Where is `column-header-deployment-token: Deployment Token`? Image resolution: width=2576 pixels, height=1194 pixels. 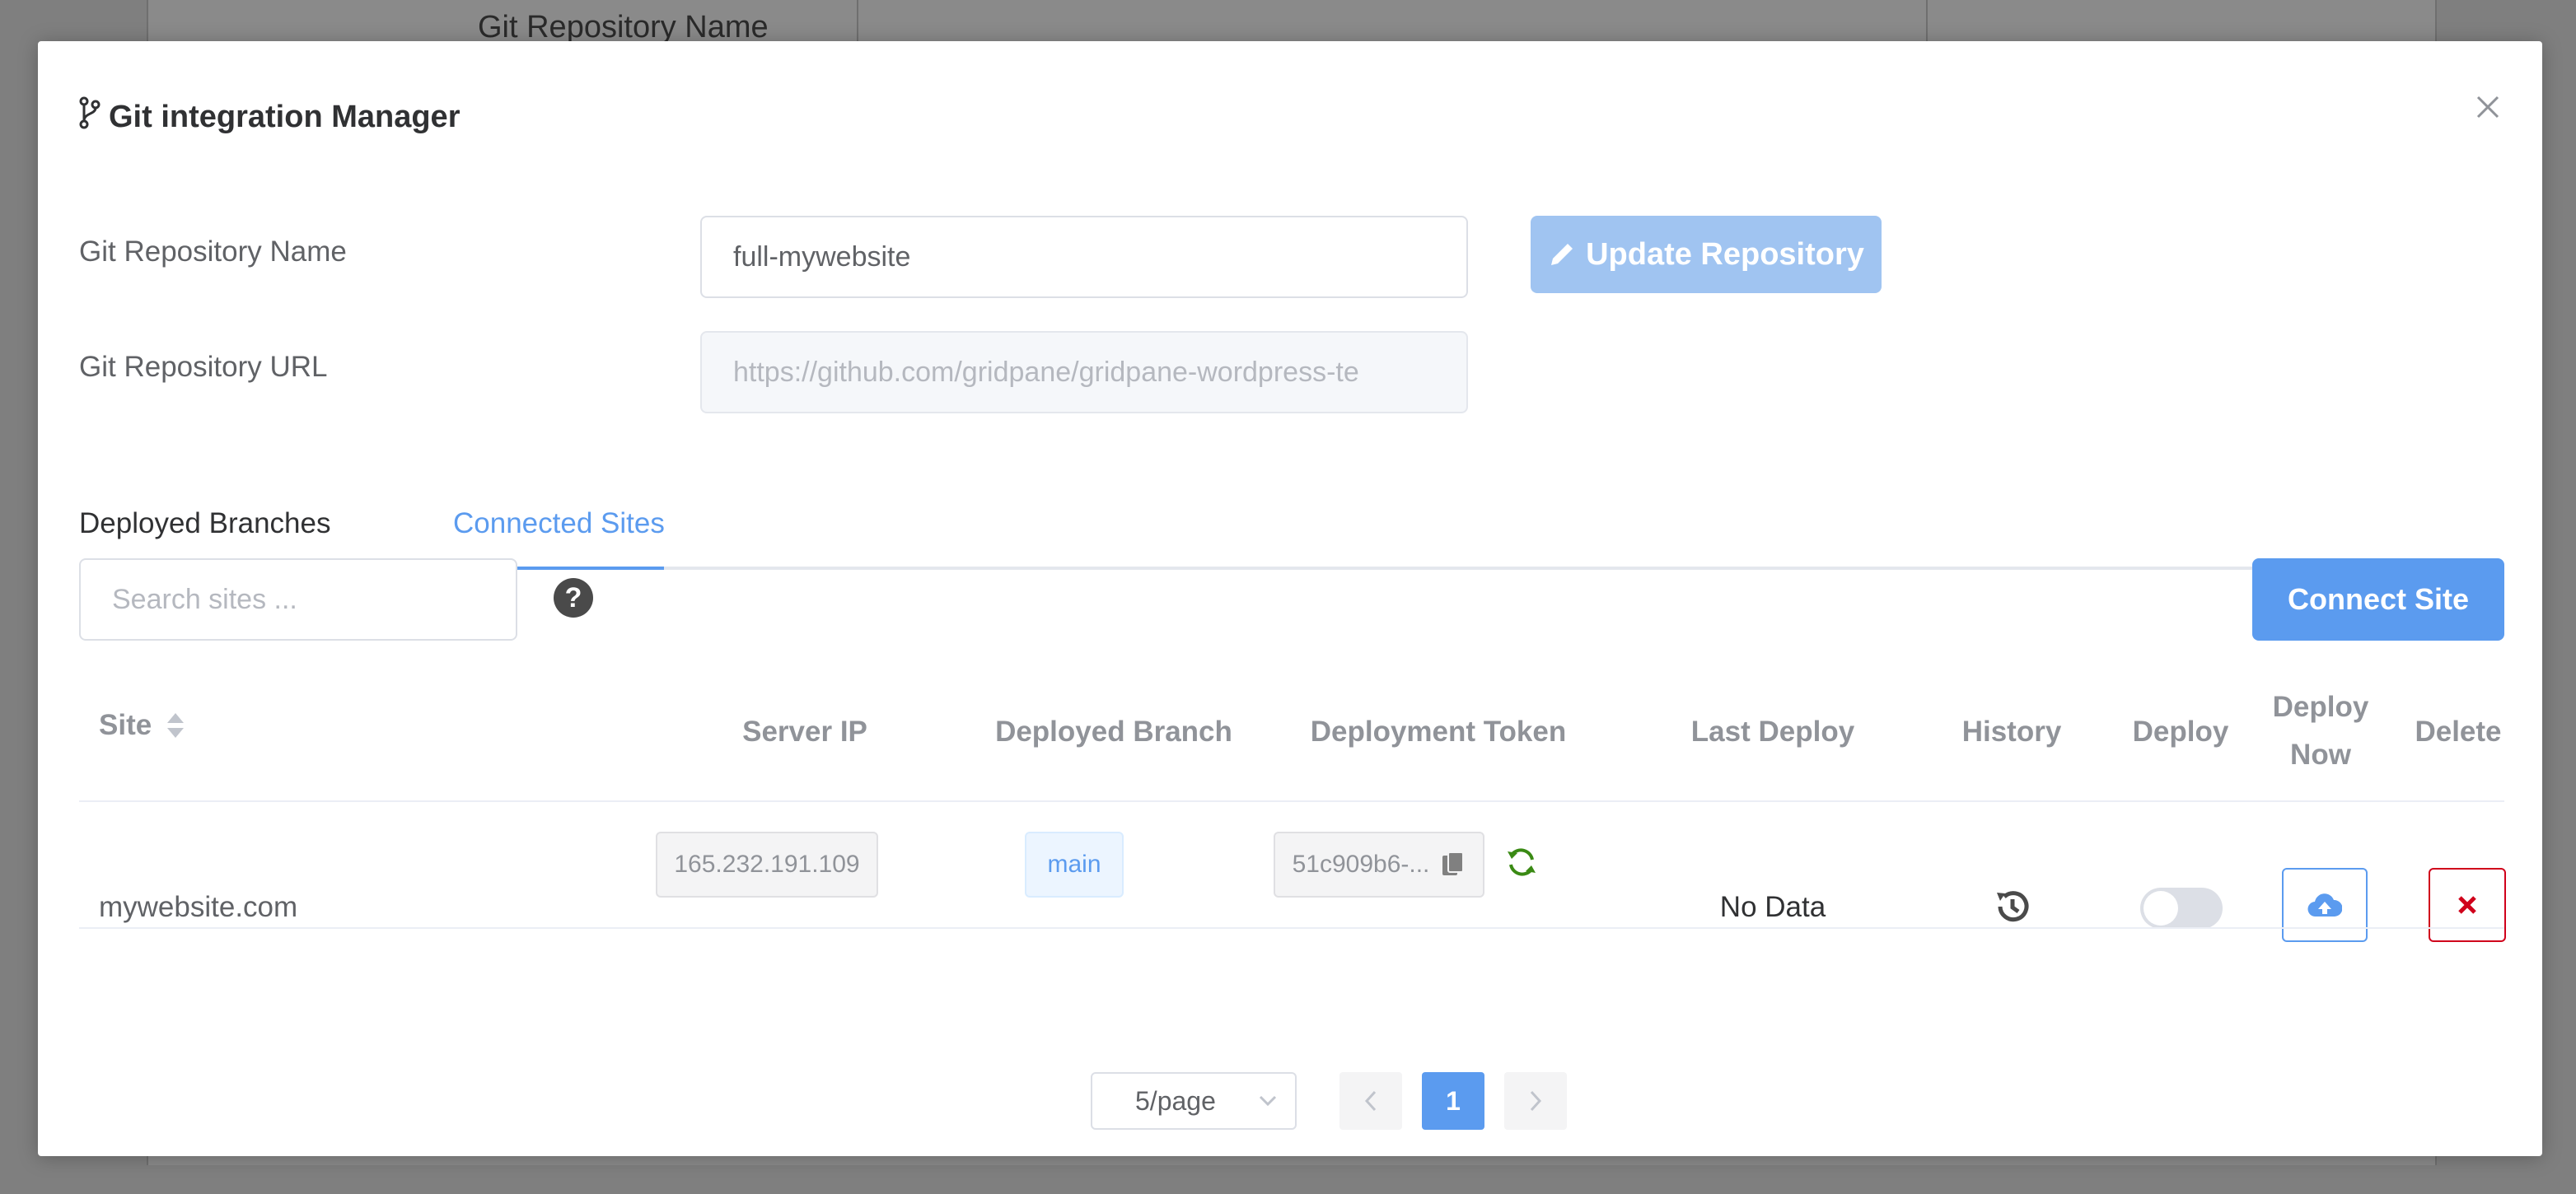 column-header-deployment-token: Deployment Token is located at coordinates (1438, 732).